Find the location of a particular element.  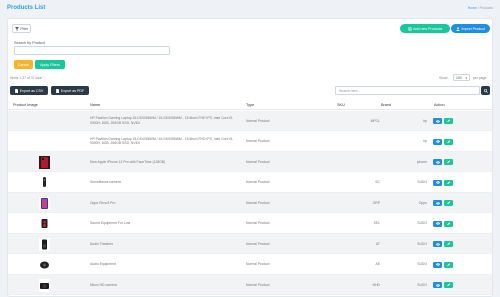

filter-button: Filter is located at coordinates (21, 28).